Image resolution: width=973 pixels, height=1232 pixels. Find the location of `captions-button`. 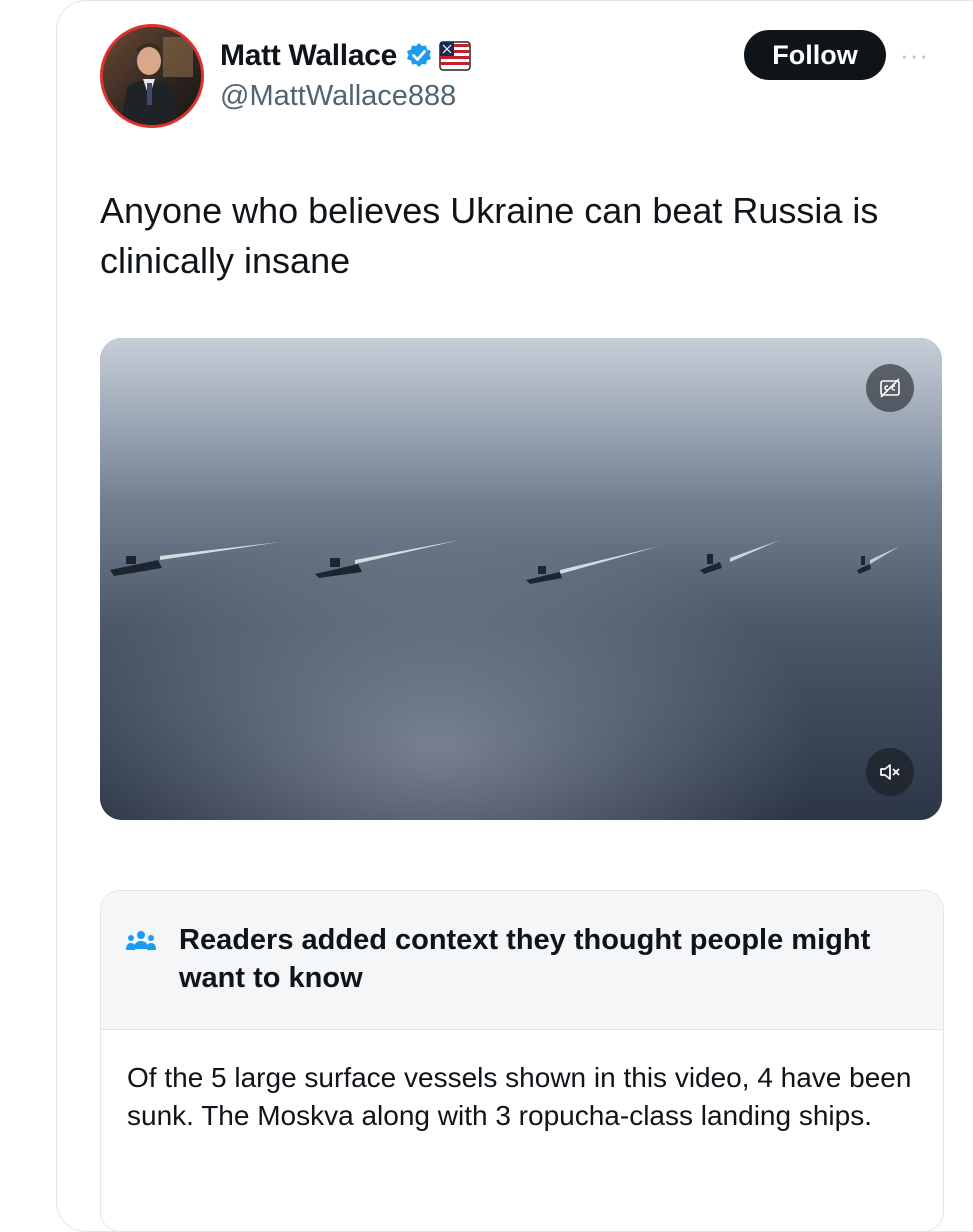

captions-button is located at coordinates (890, 388).